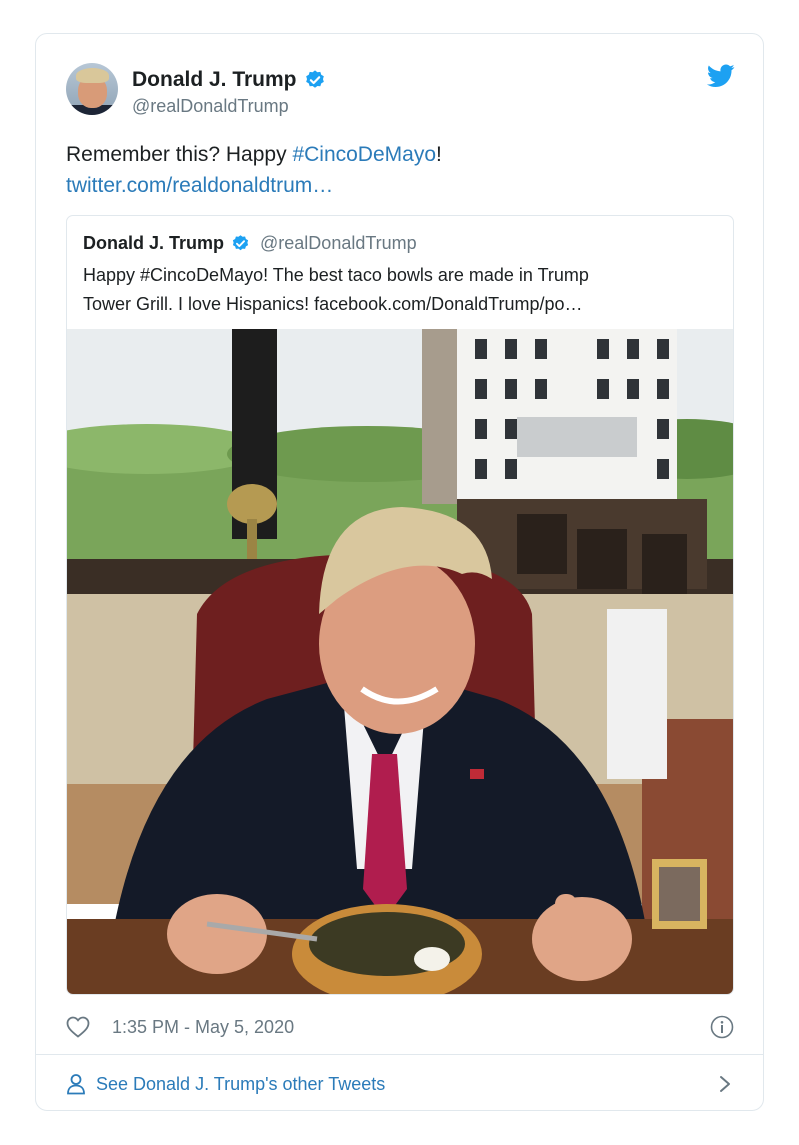  I want to click on tweet-meta: 1:35 PM - May 5, 2020, so click(400, 1027).